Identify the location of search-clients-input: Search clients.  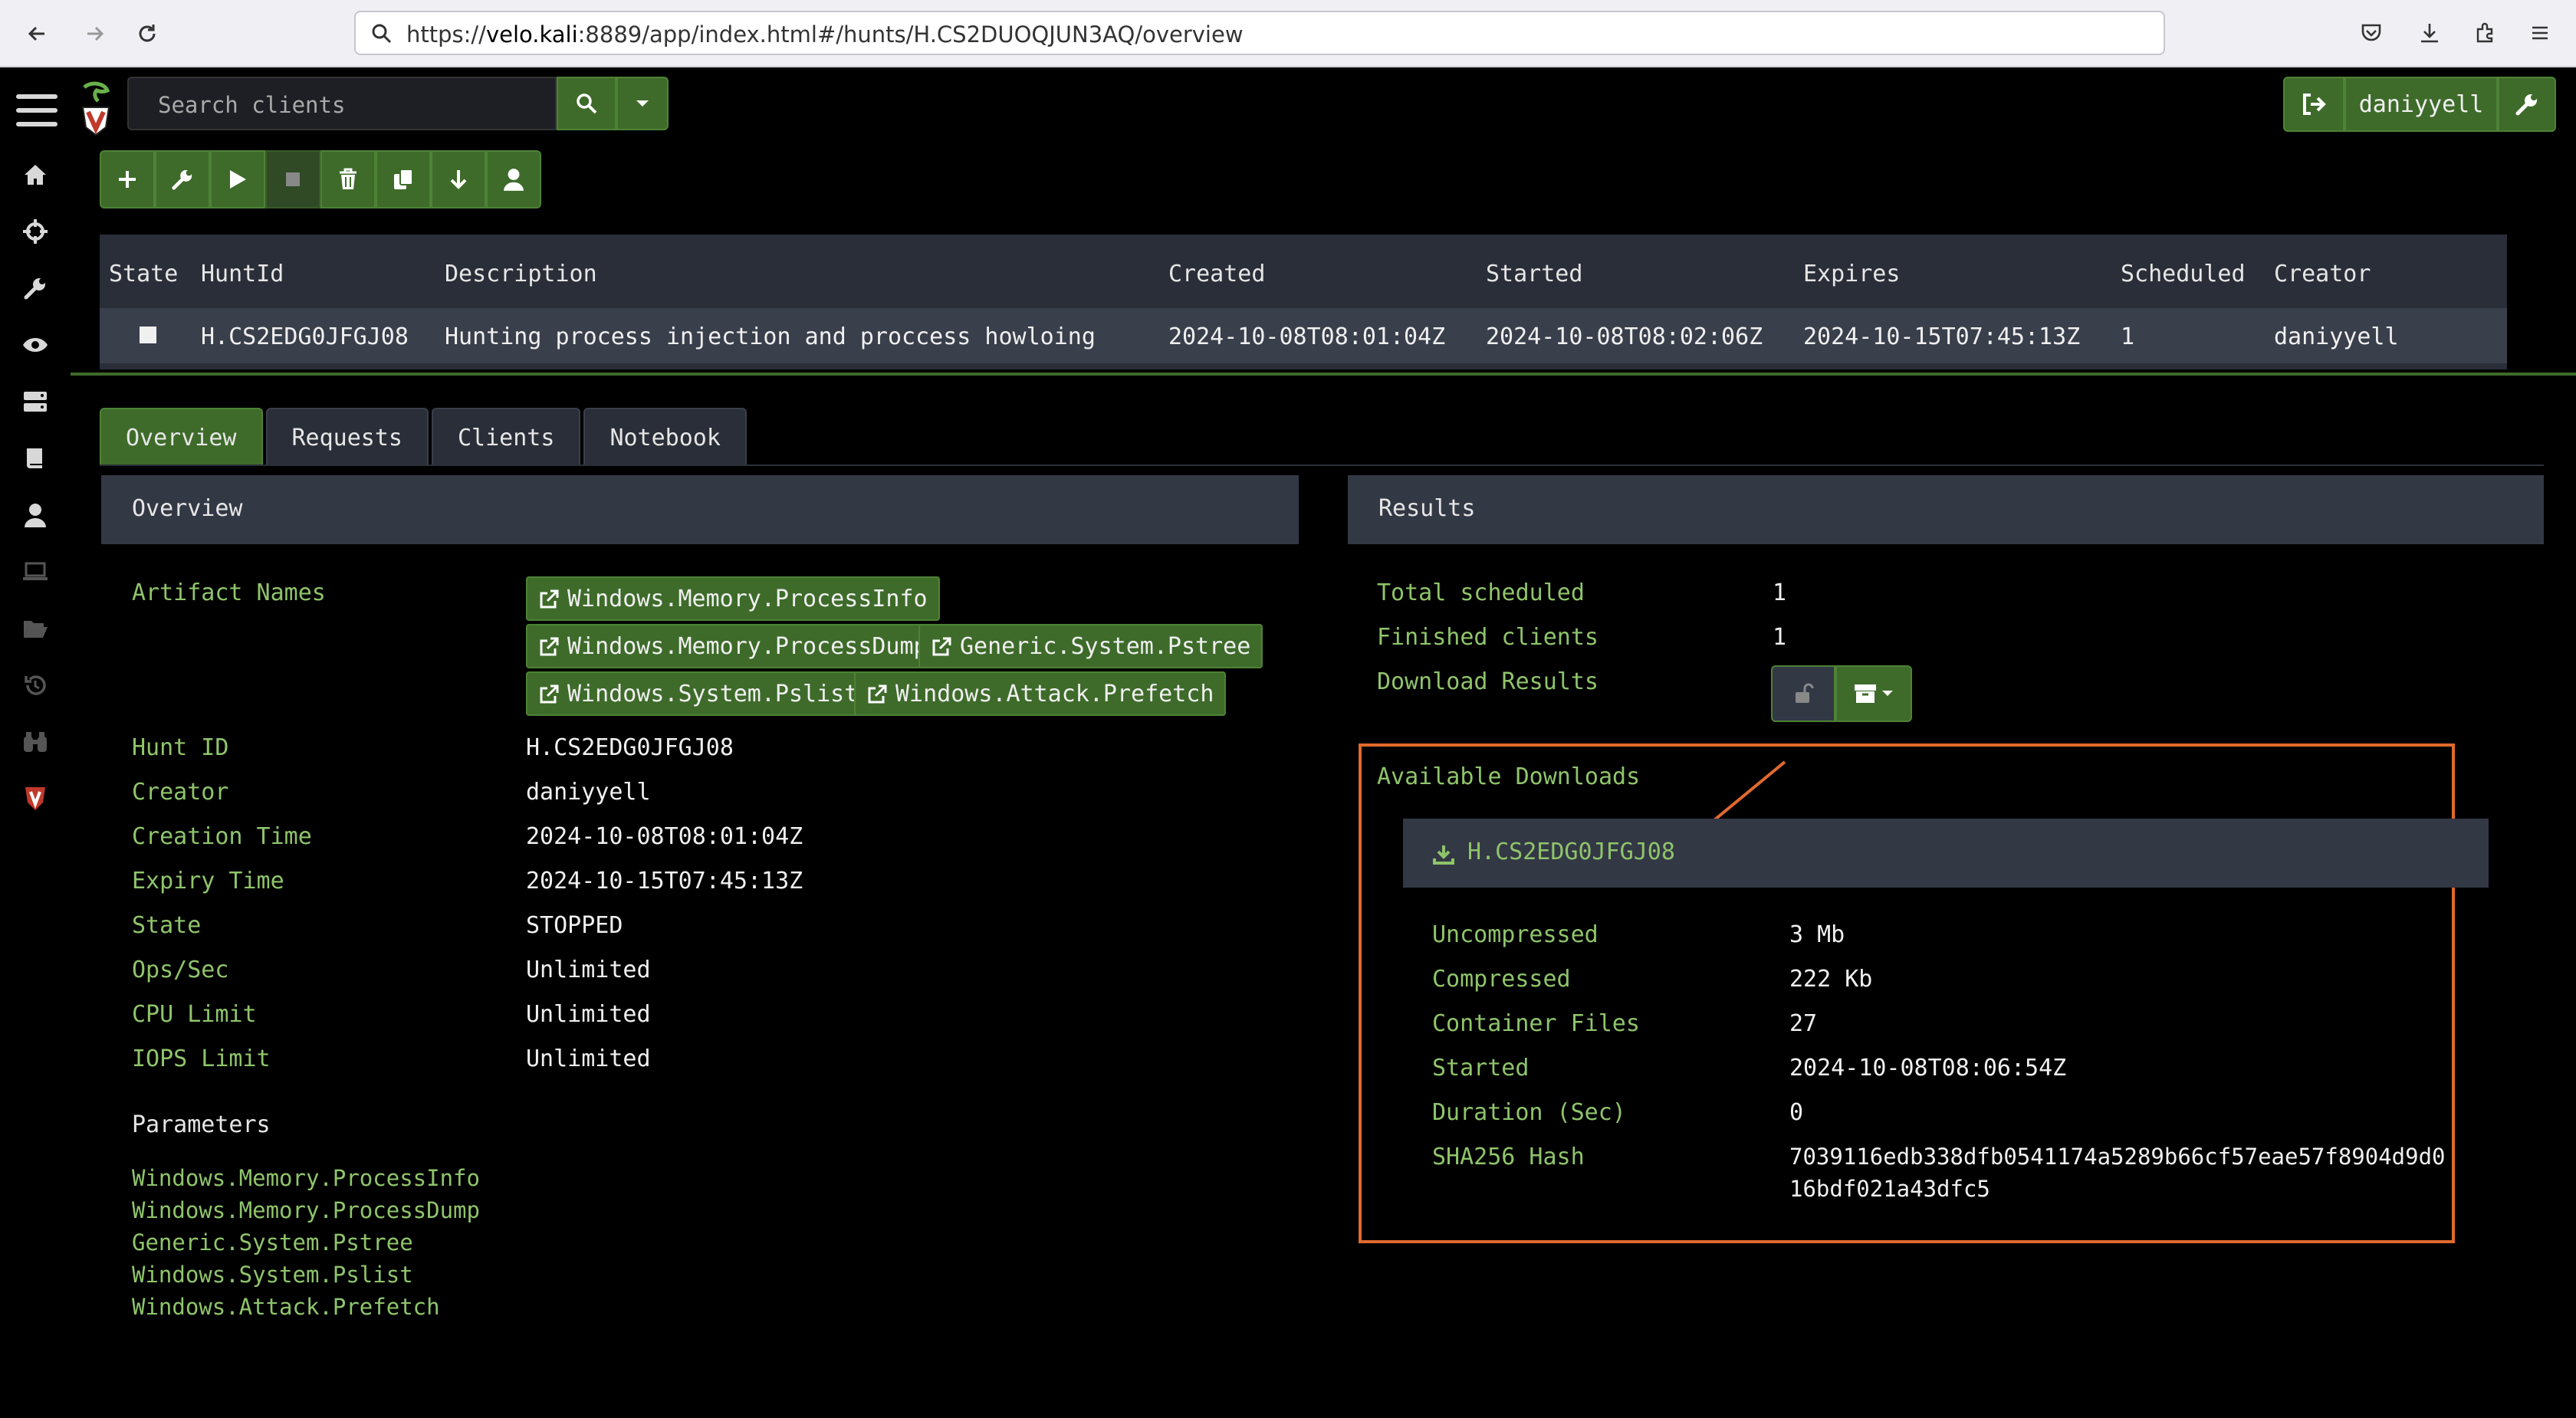
(342, 104).